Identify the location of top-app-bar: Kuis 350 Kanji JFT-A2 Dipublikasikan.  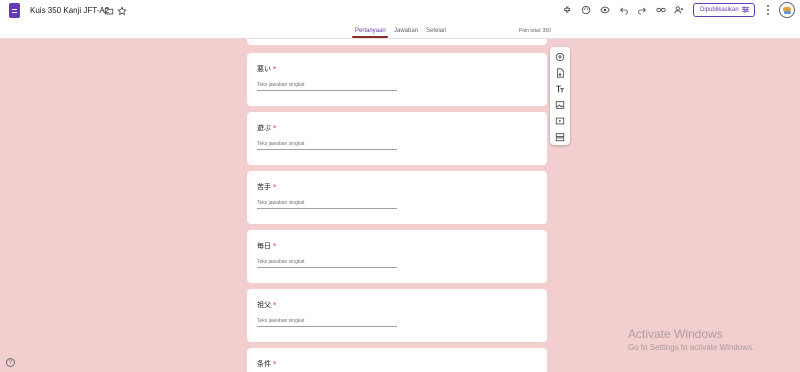
(400, 11).